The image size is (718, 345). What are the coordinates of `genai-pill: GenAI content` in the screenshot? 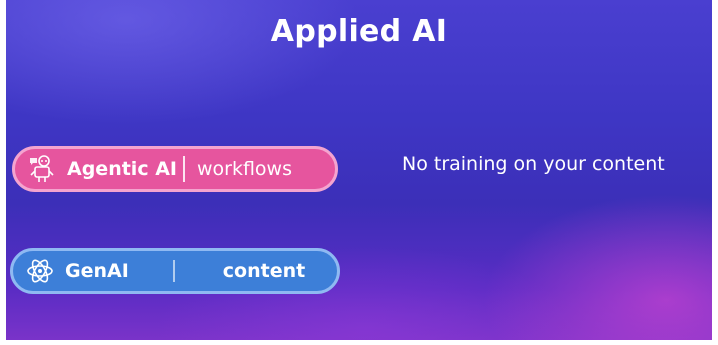 It's located at (175, 271).